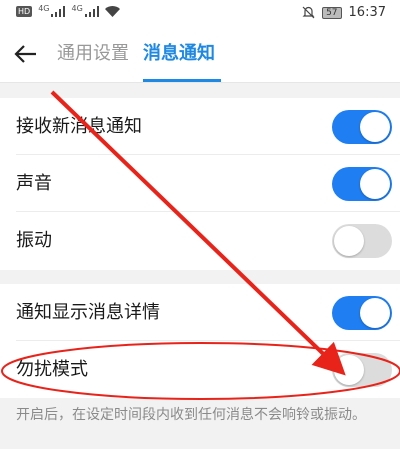 The image size is (400, 449). Describe the element at coordinates (344, 12) in the screenshot. I see `status-right: 57 16:37` at that location.